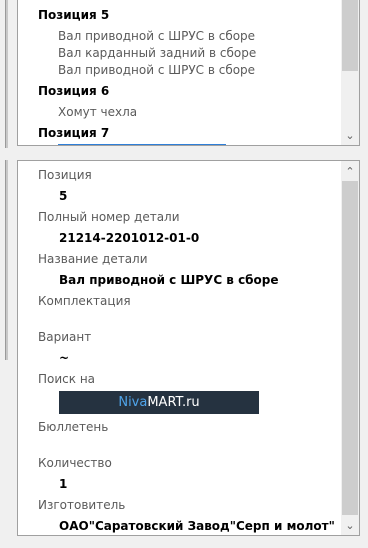 The width and height of the screenshot is (368, 548). Describe the element at coordinates (63, 484) in the screenshot. I see `quantity-value: 1` at that location.